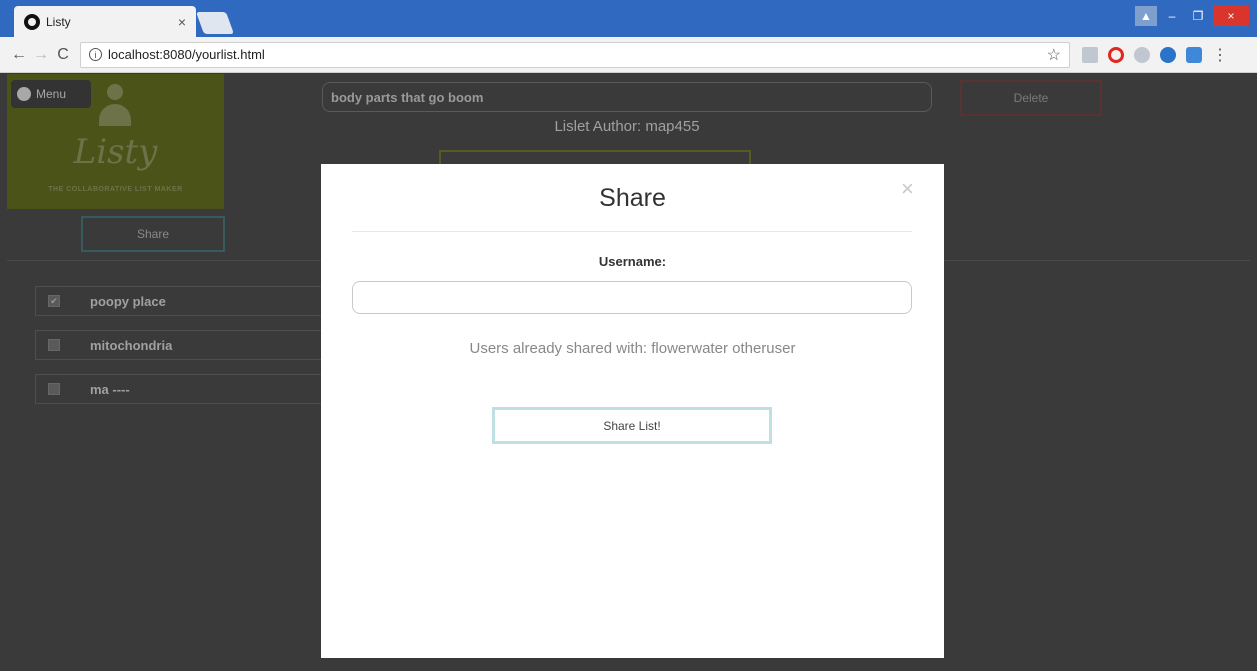 This screenshot has height=671, width=1257. I want to click on extension-icons, so click(1142, 54).